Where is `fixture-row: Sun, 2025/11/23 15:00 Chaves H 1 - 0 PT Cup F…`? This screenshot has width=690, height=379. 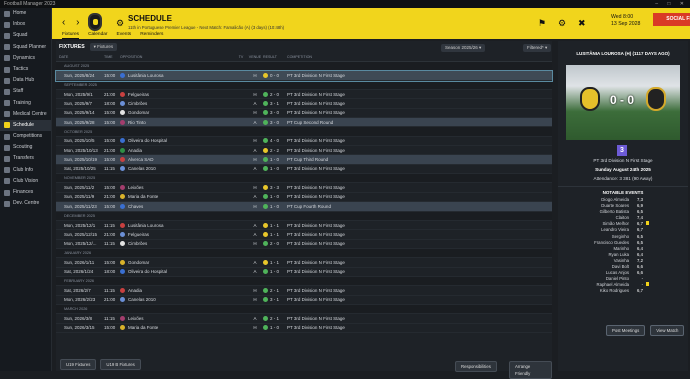 fixture-row: Sun, 2025/11/23 15:00 Chaves H 1 - 0 PT Cup F… is located at coordinates (304, 207).